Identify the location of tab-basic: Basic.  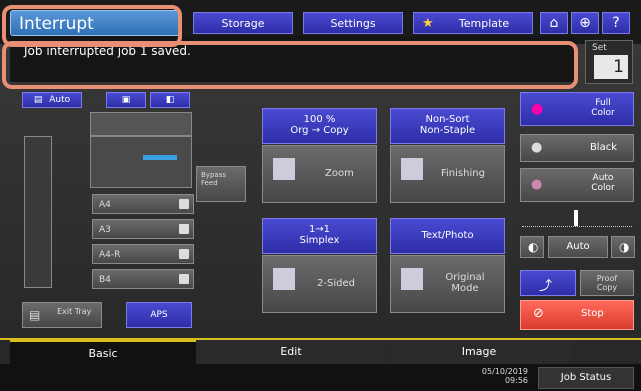
(103, 353).